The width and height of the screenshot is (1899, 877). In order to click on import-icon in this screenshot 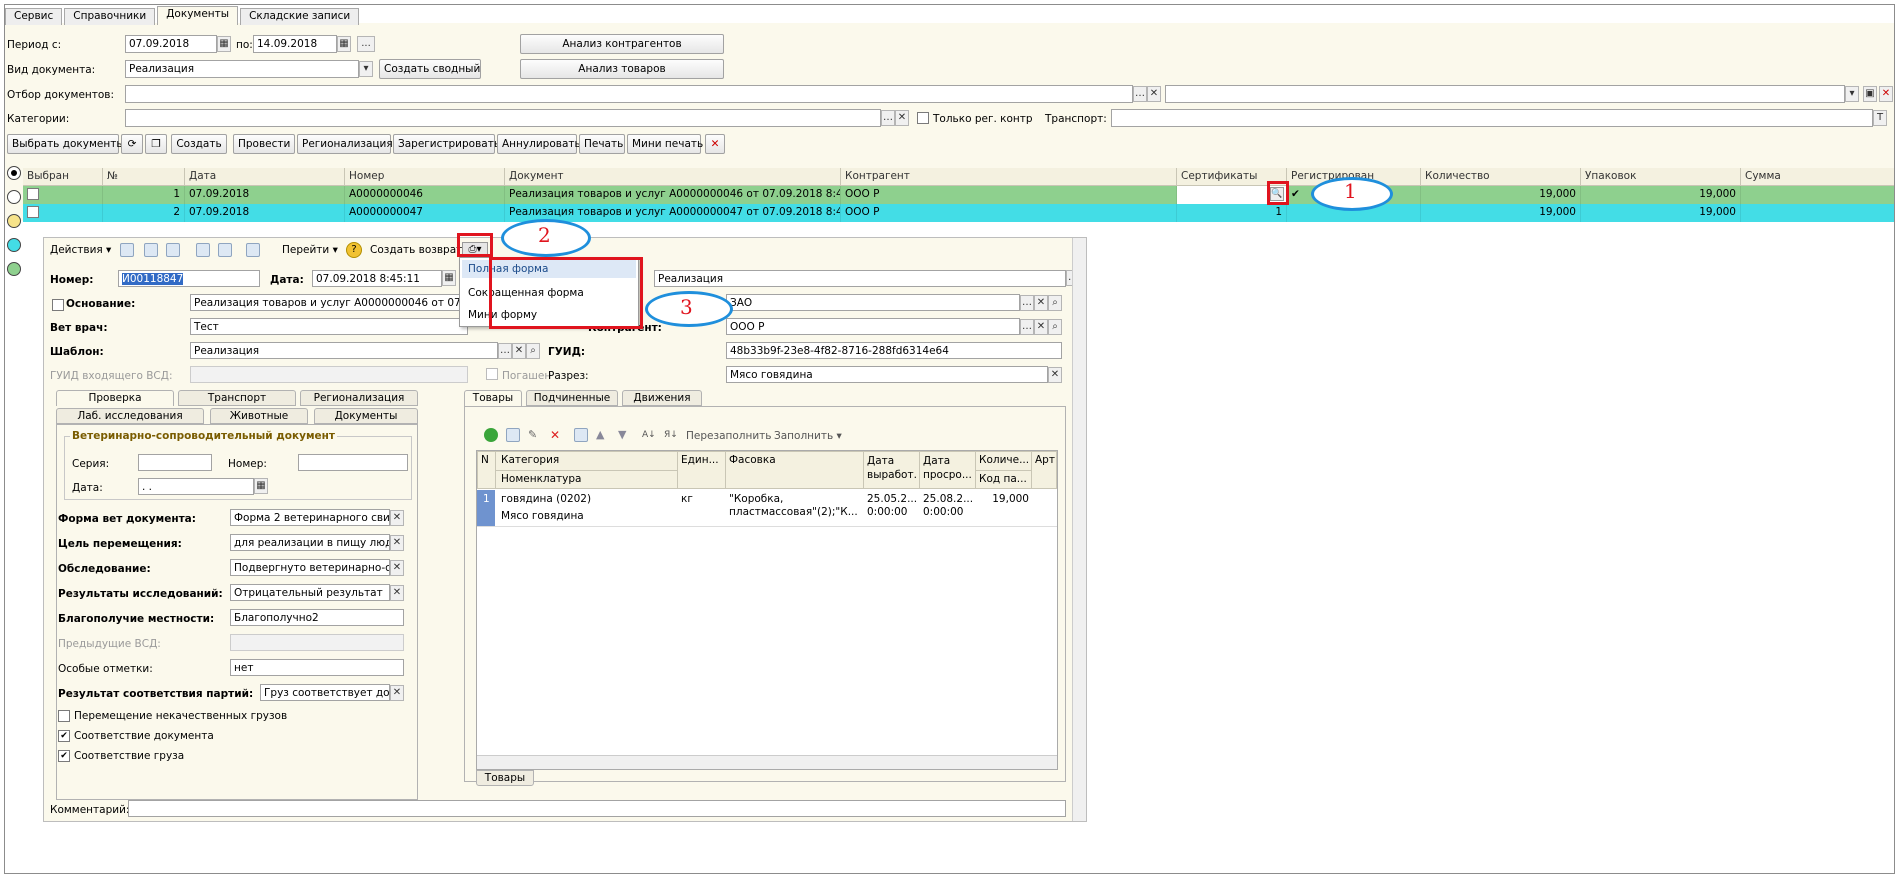, I will do `click(225, 250)`.